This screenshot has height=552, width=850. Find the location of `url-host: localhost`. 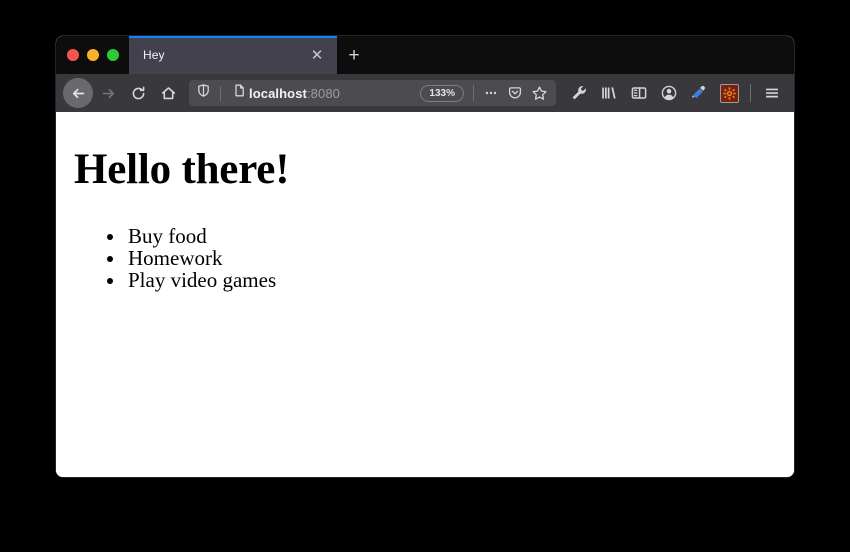

url-host: localhost is located at coordinates (278, 93).